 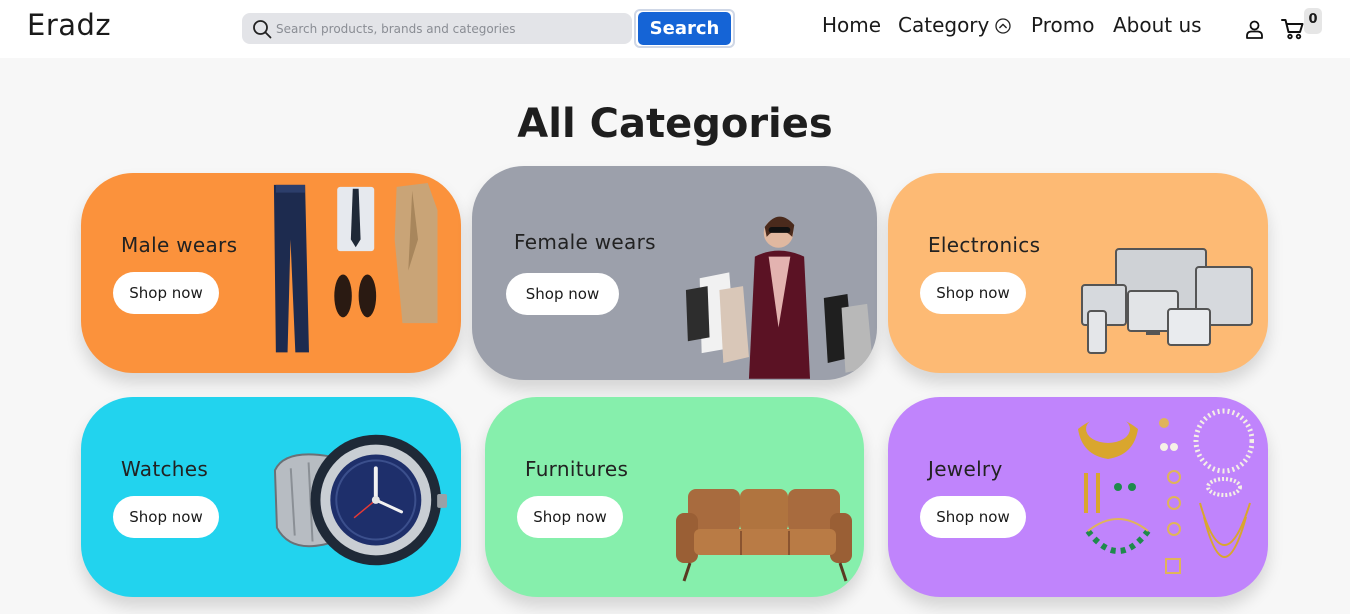 I want to click on electronics-image, so click(x=1167, y=301).